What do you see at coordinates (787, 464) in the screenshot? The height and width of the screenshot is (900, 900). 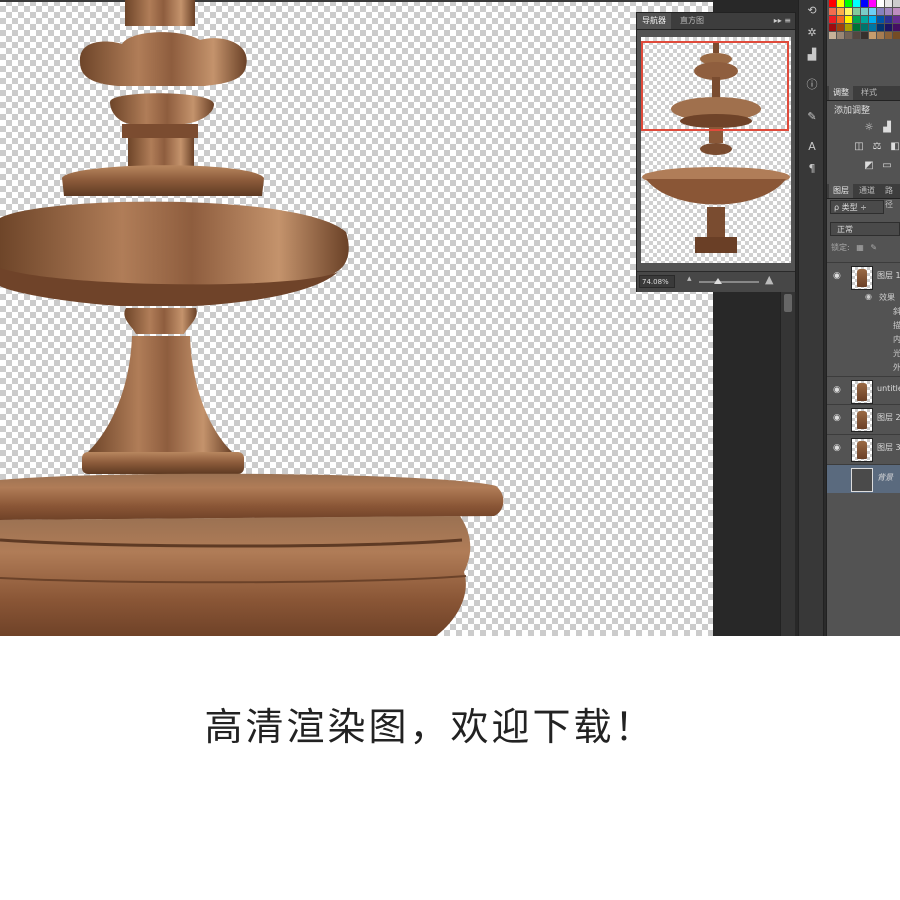 I see `scrollbar` at bounding box center [787, 464].